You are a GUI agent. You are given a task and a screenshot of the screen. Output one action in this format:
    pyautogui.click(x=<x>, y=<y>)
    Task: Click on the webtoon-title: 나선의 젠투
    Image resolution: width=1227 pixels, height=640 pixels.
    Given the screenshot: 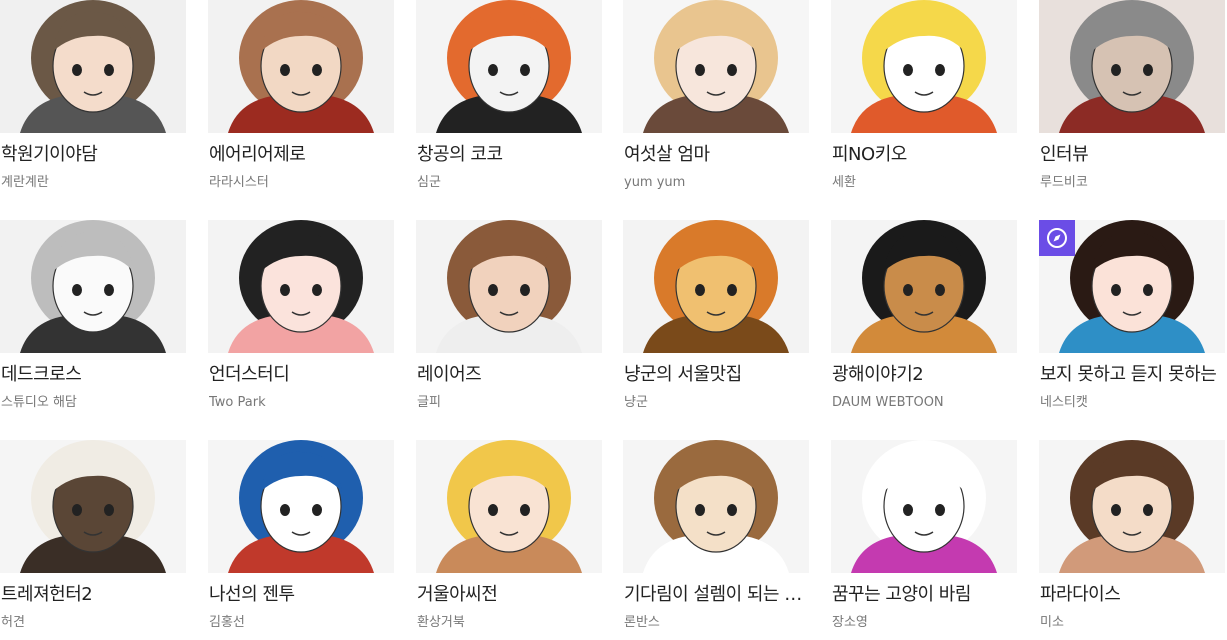 What is the action you would take?
    pyautogui.click(x=301, y=595)
    